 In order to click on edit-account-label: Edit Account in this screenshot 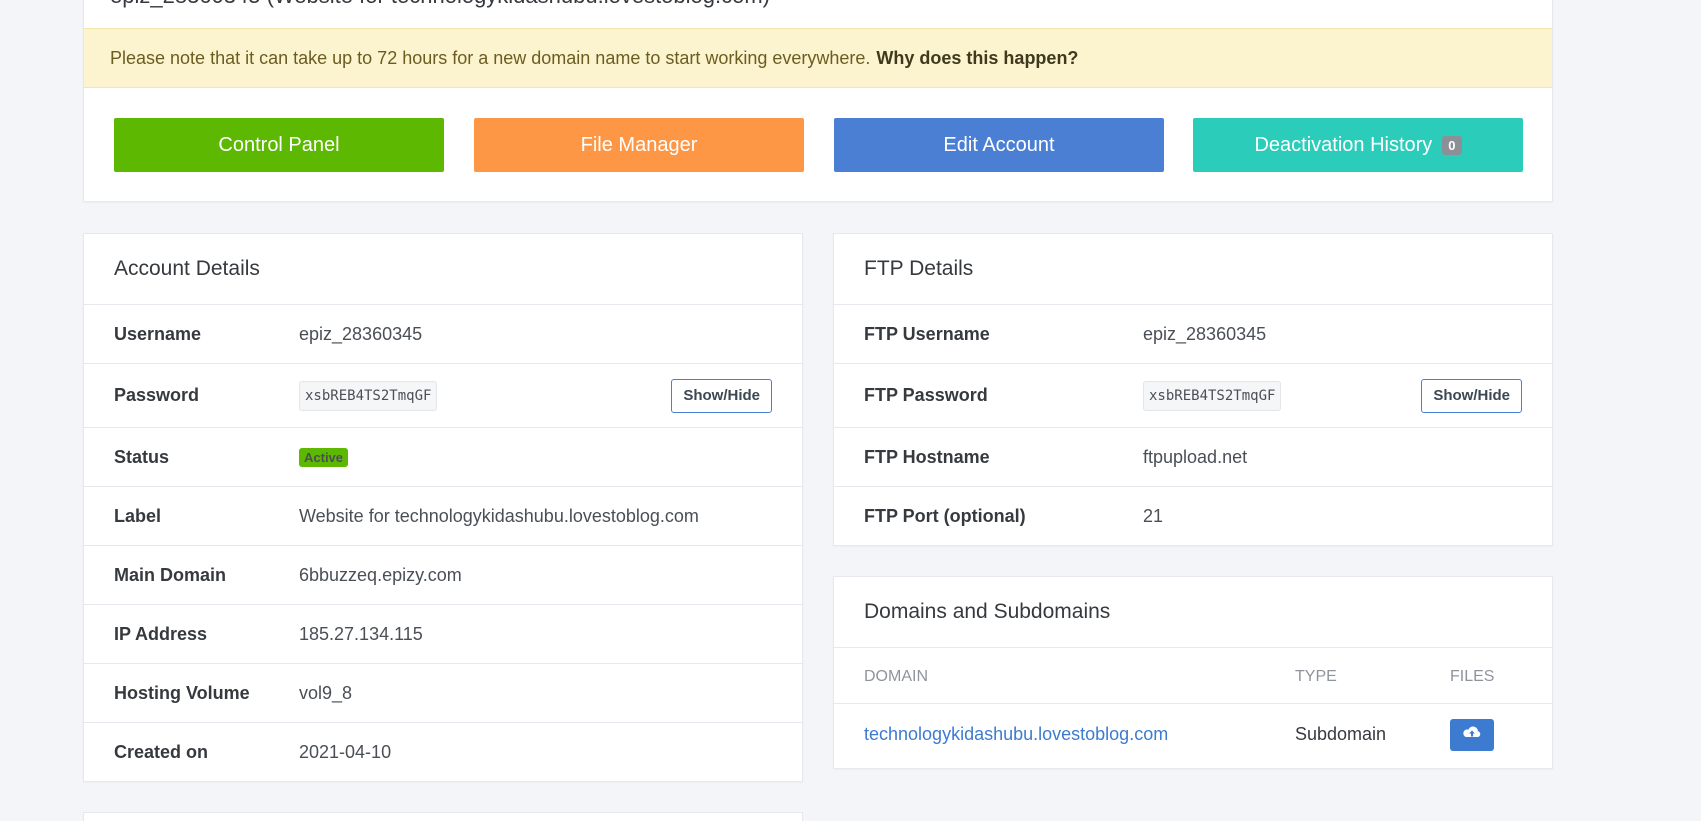, I will do `click(999, 144)`.